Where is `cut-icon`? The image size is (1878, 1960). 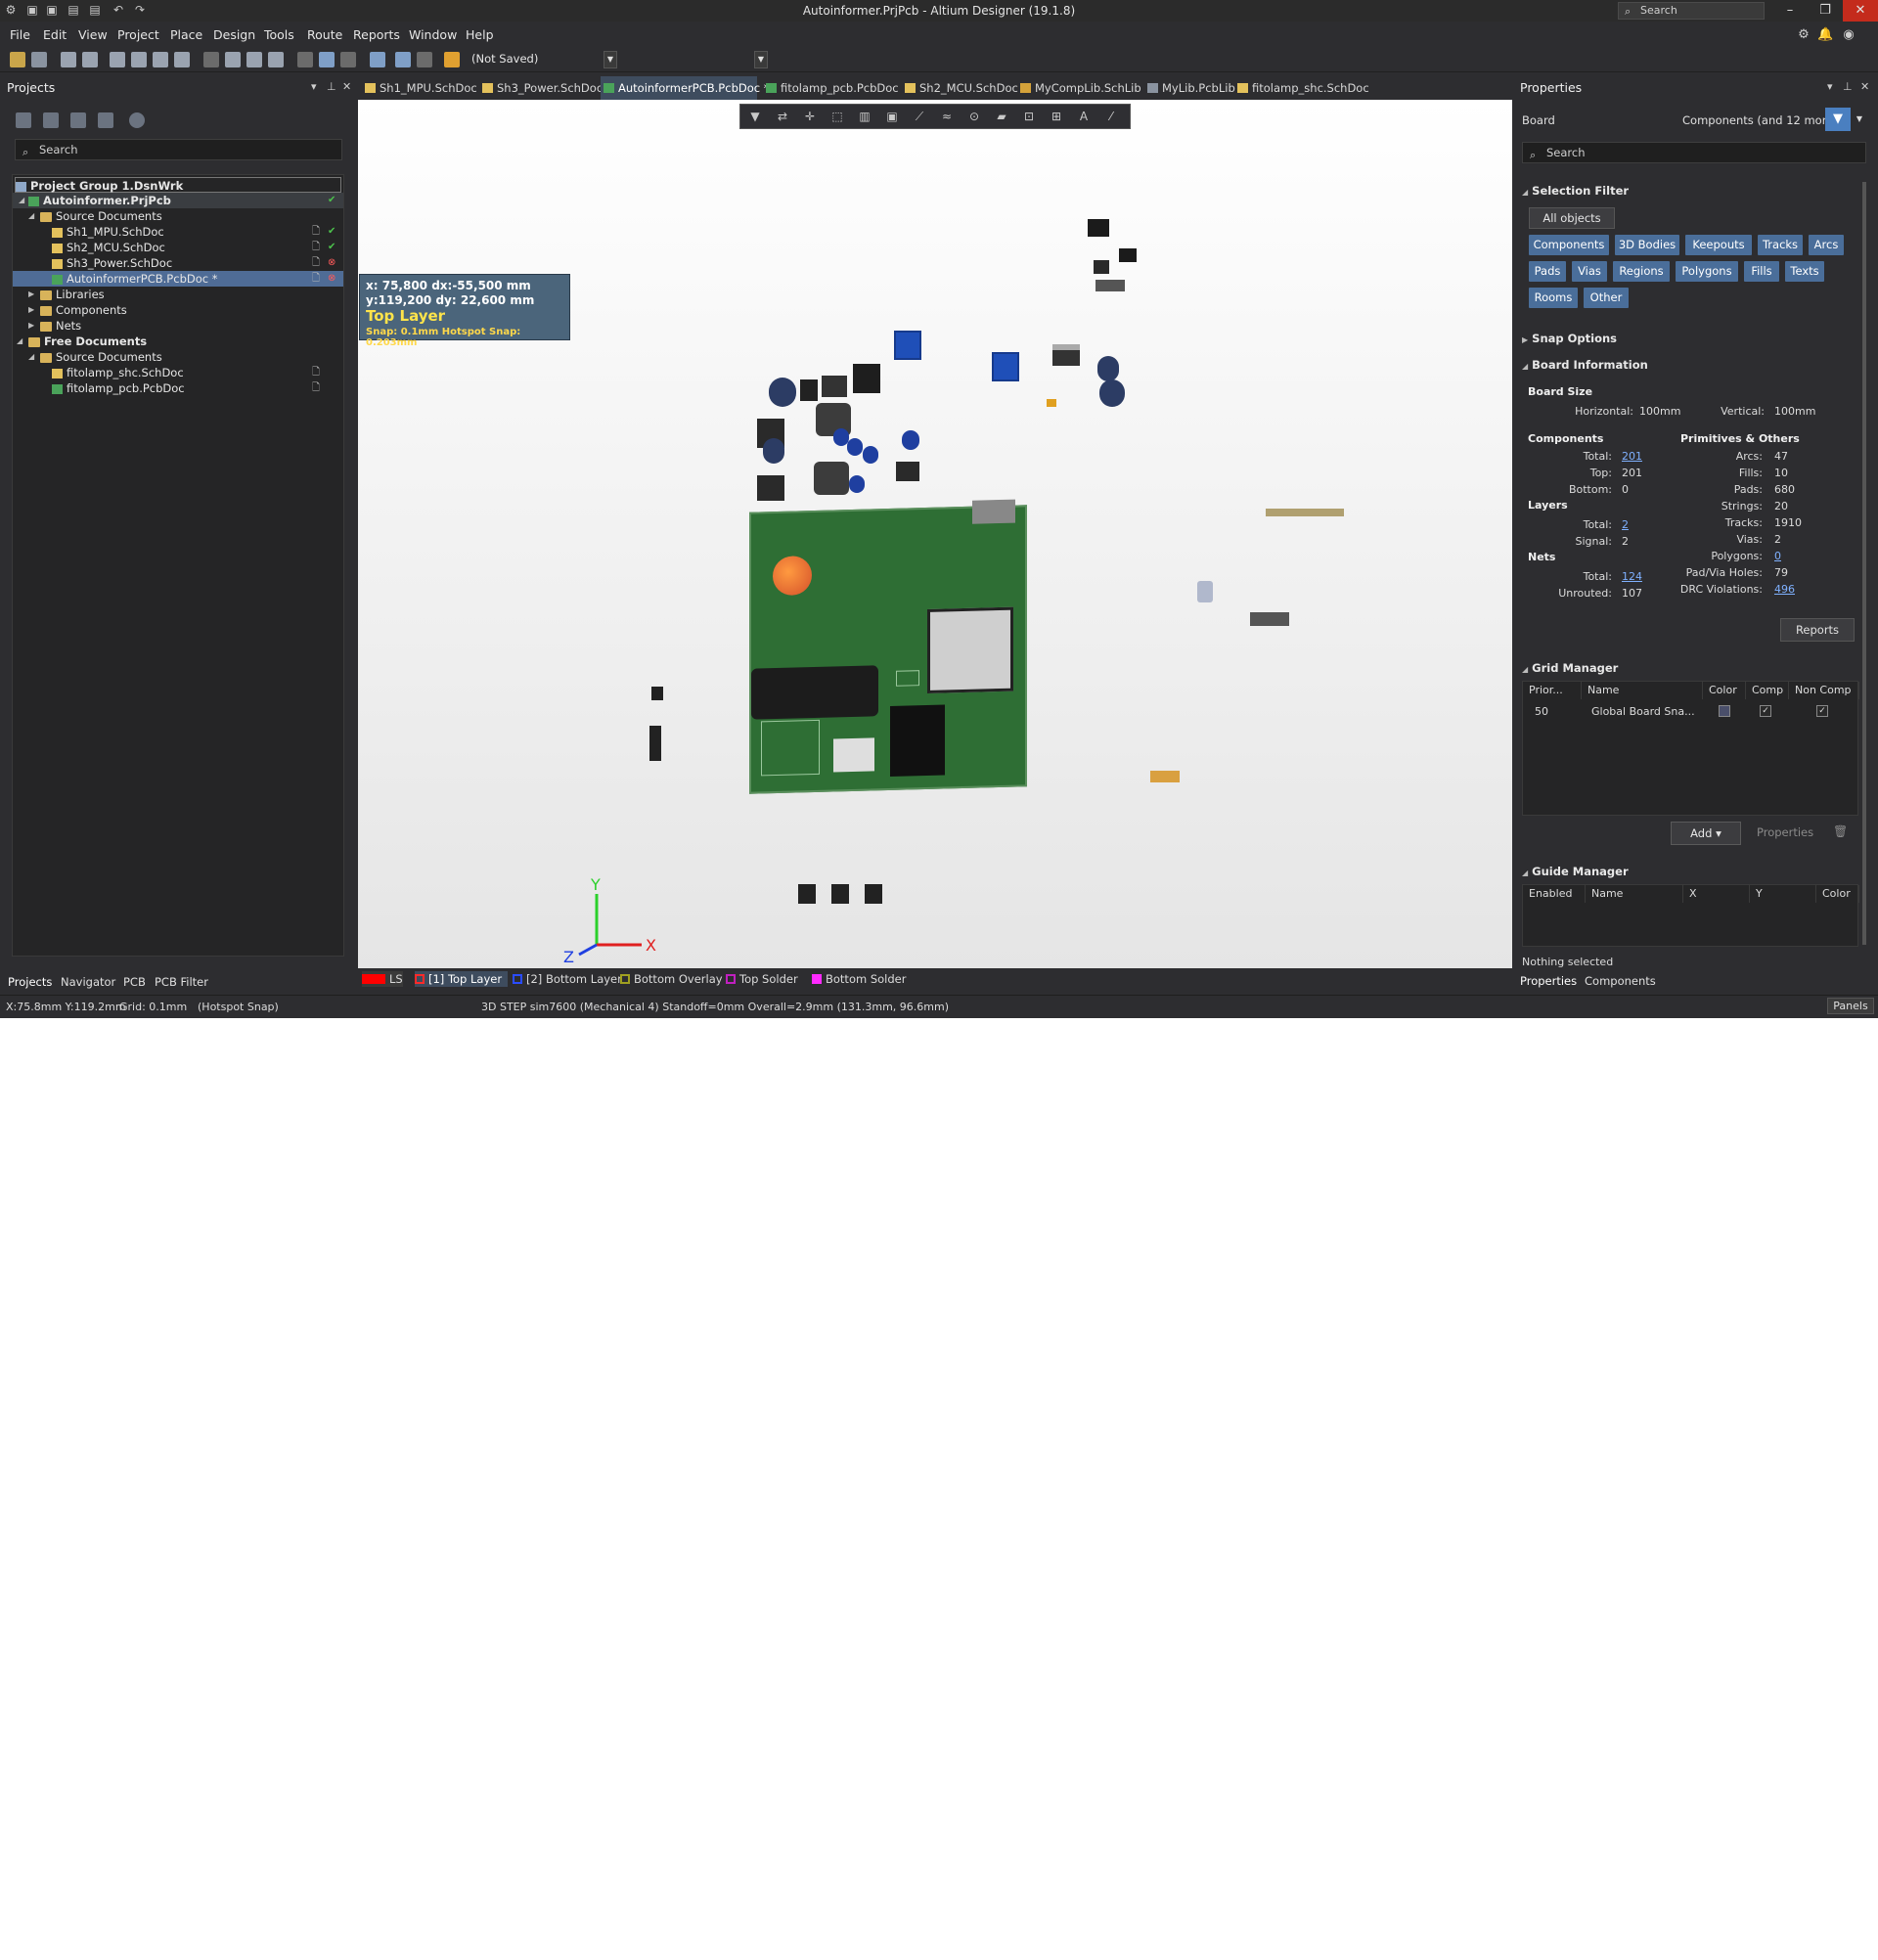
cut-icon is located at coordinates (211, 59).